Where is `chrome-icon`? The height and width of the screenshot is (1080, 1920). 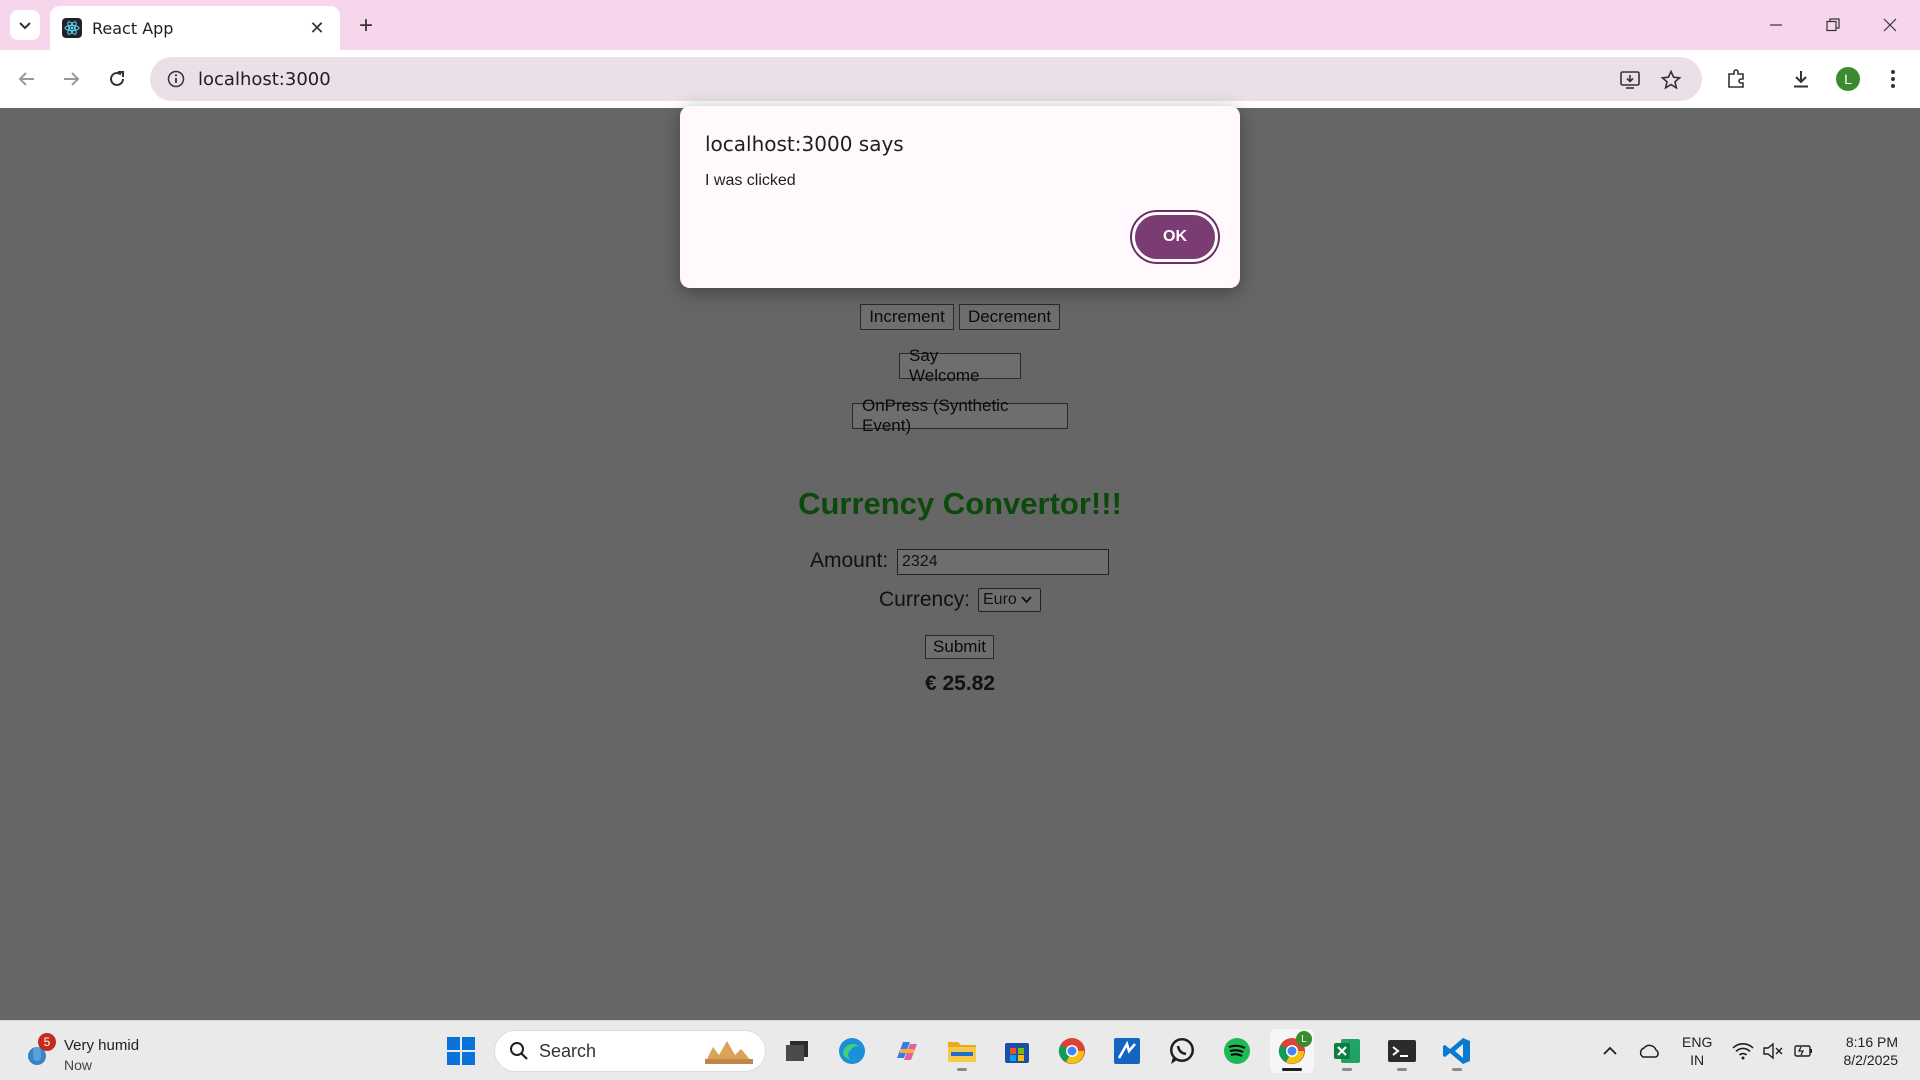 chrome-icon is located at coordinates (1071, 1051).